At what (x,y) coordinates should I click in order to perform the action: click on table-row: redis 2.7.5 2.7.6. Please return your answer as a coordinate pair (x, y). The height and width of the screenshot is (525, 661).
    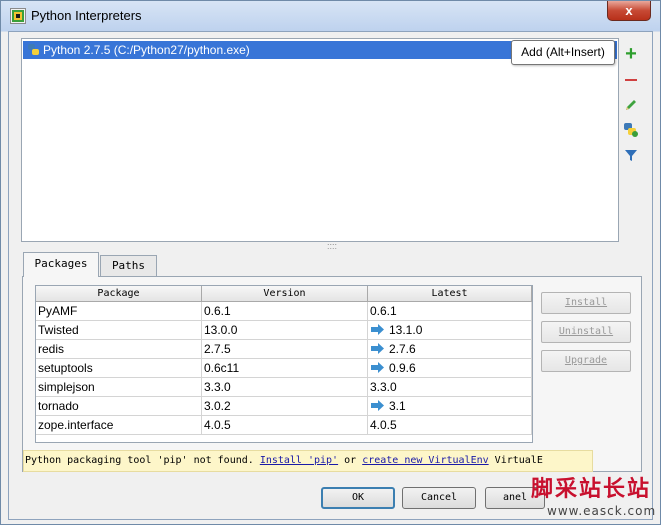
    Looking at the image, I should click on (284, 349).